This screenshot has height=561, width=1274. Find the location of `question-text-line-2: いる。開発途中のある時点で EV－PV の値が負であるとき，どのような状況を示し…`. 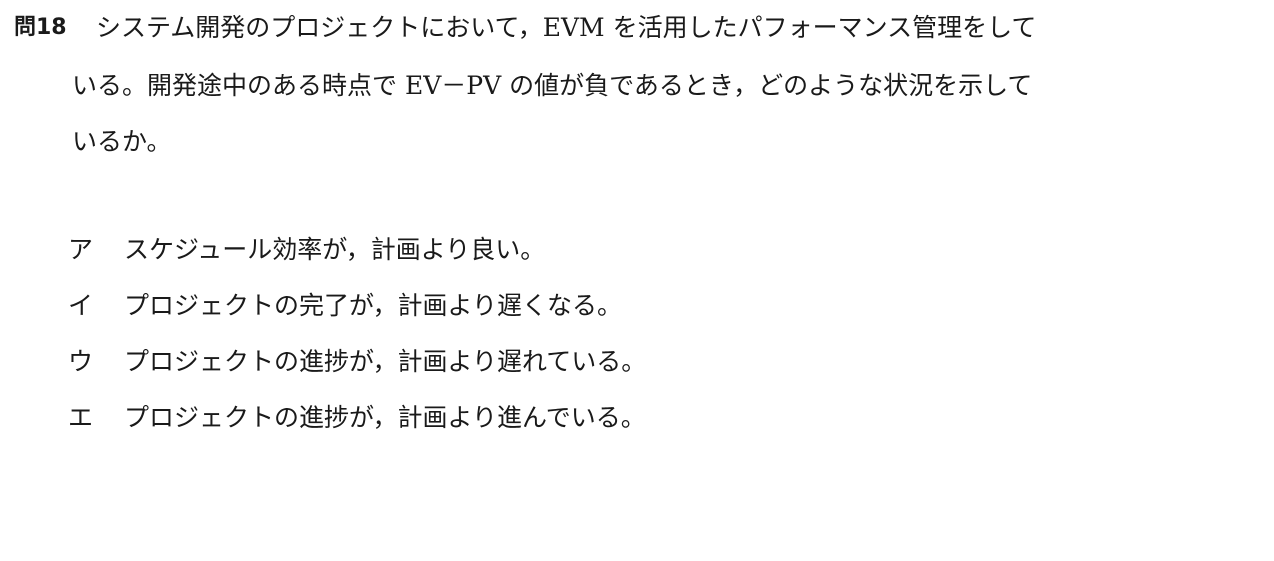

question-text-line-2: いる。開発途中のある時点で EV－PV の値が負であるとき，どのような状況を示し… is located at coordinates (552, 85).